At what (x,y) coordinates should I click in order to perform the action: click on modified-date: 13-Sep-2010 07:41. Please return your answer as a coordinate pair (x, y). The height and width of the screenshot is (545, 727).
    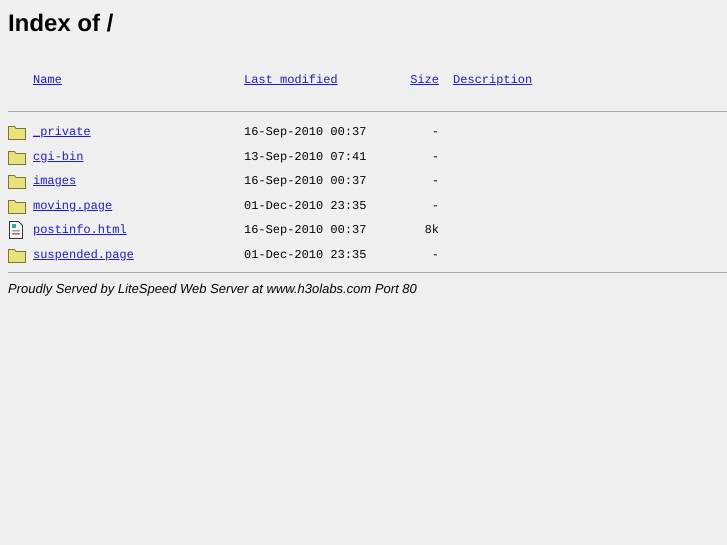
    Looking at the image, I should click on (306, 157).